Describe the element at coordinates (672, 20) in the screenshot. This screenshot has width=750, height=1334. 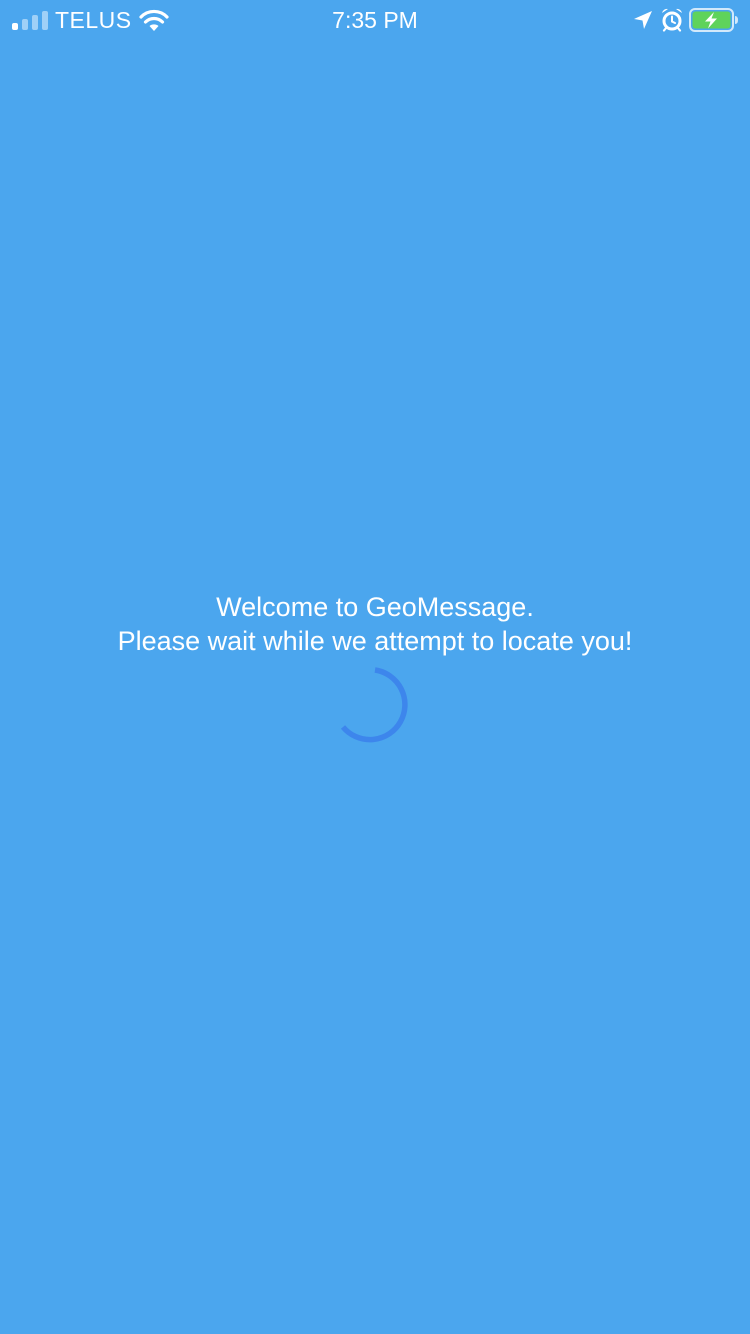
I see `alarm-clock-icon` at that location.